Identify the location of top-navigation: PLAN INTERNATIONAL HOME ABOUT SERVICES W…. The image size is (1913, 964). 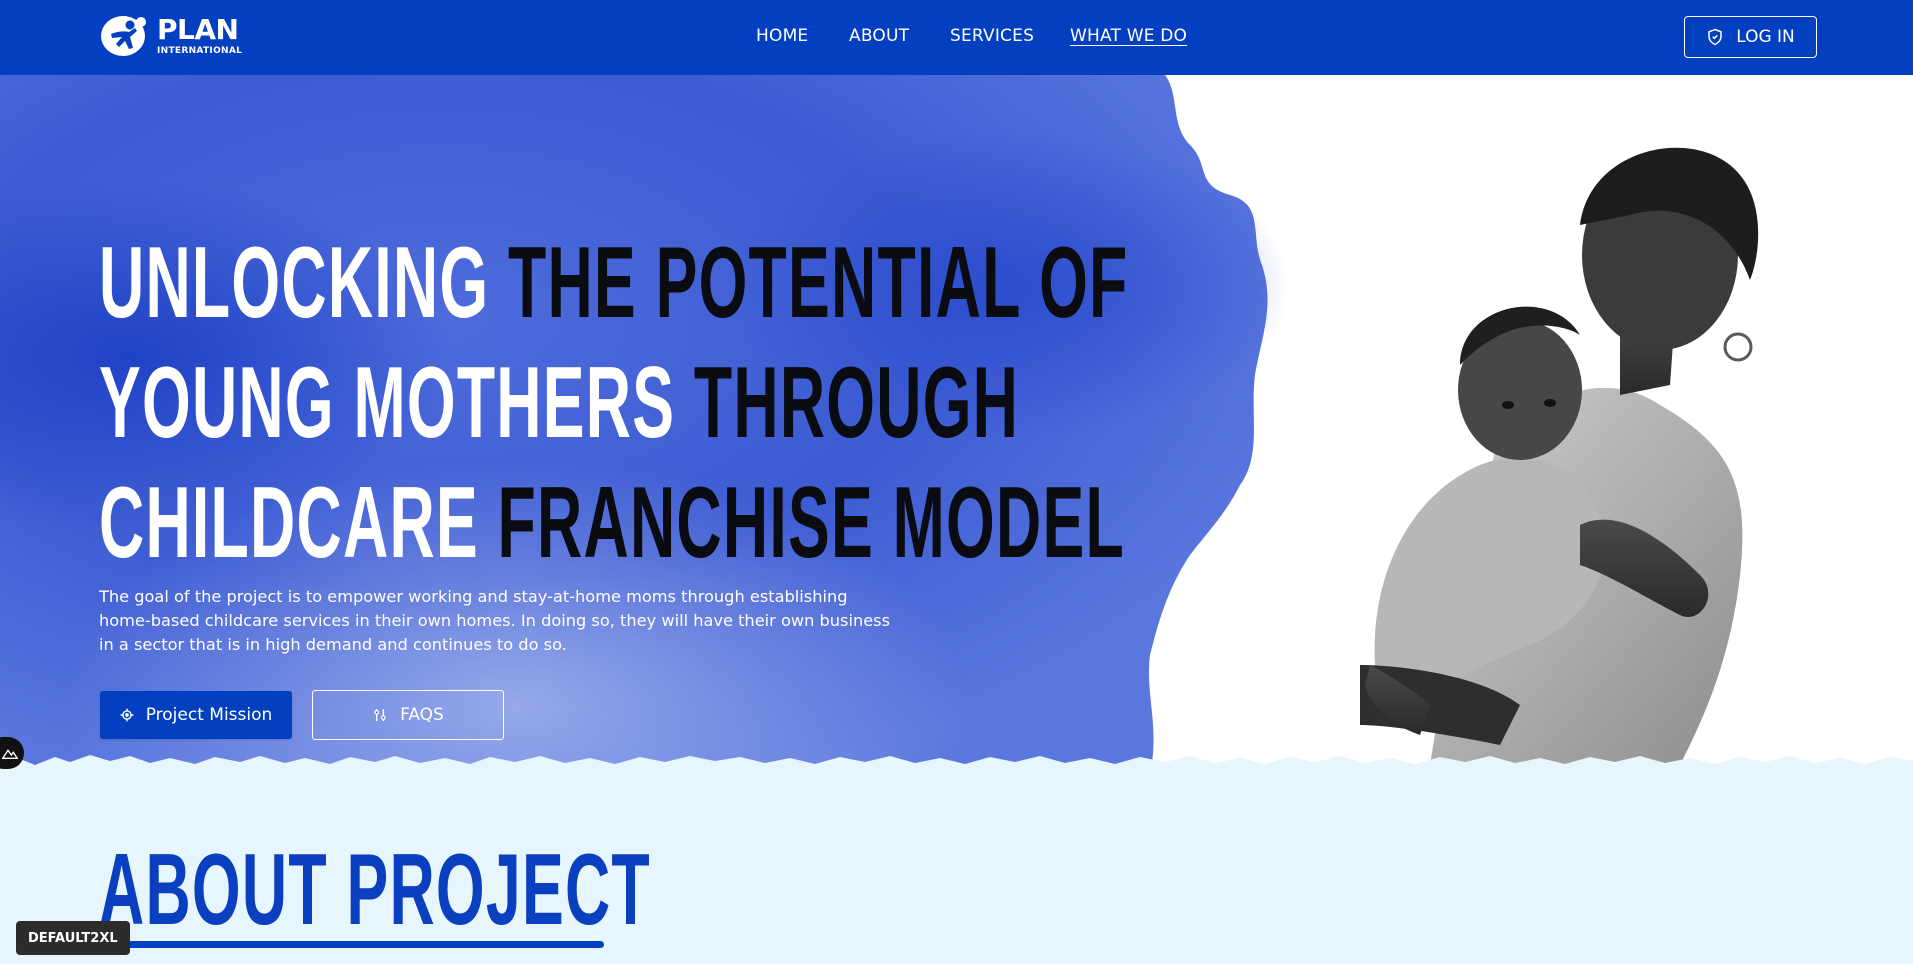
(956, 37).